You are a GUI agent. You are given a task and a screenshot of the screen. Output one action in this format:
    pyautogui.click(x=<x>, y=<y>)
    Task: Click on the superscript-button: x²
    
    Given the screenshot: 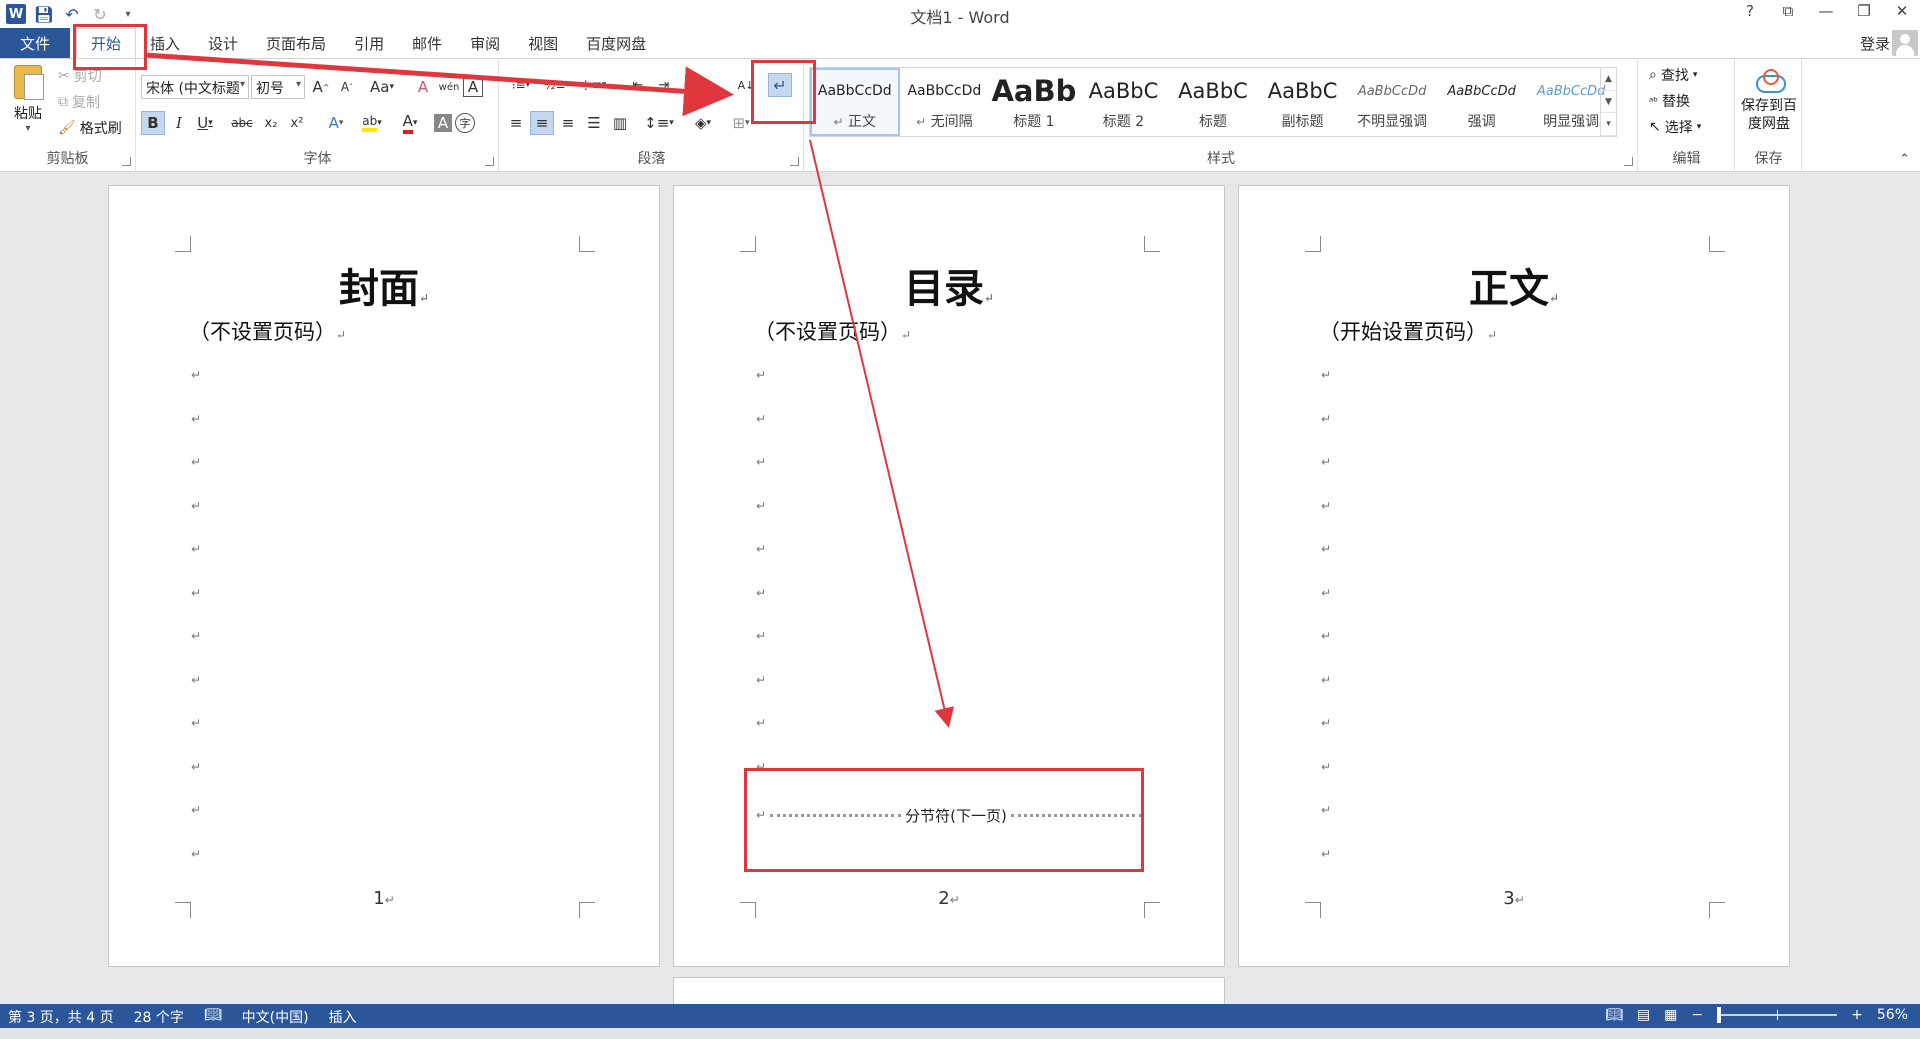 What is the action you would take?
    pyautogui.click(x=297, y=123)
    